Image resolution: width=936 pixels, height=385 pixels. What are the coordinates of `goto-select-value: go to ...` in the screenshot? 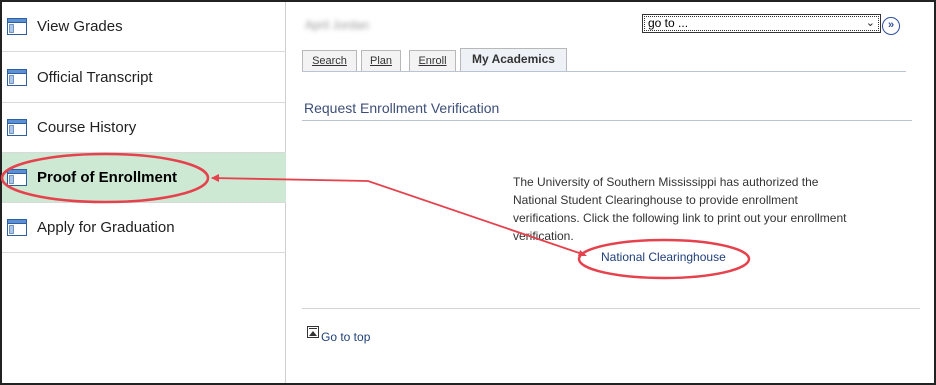 It's located at (668, 23).